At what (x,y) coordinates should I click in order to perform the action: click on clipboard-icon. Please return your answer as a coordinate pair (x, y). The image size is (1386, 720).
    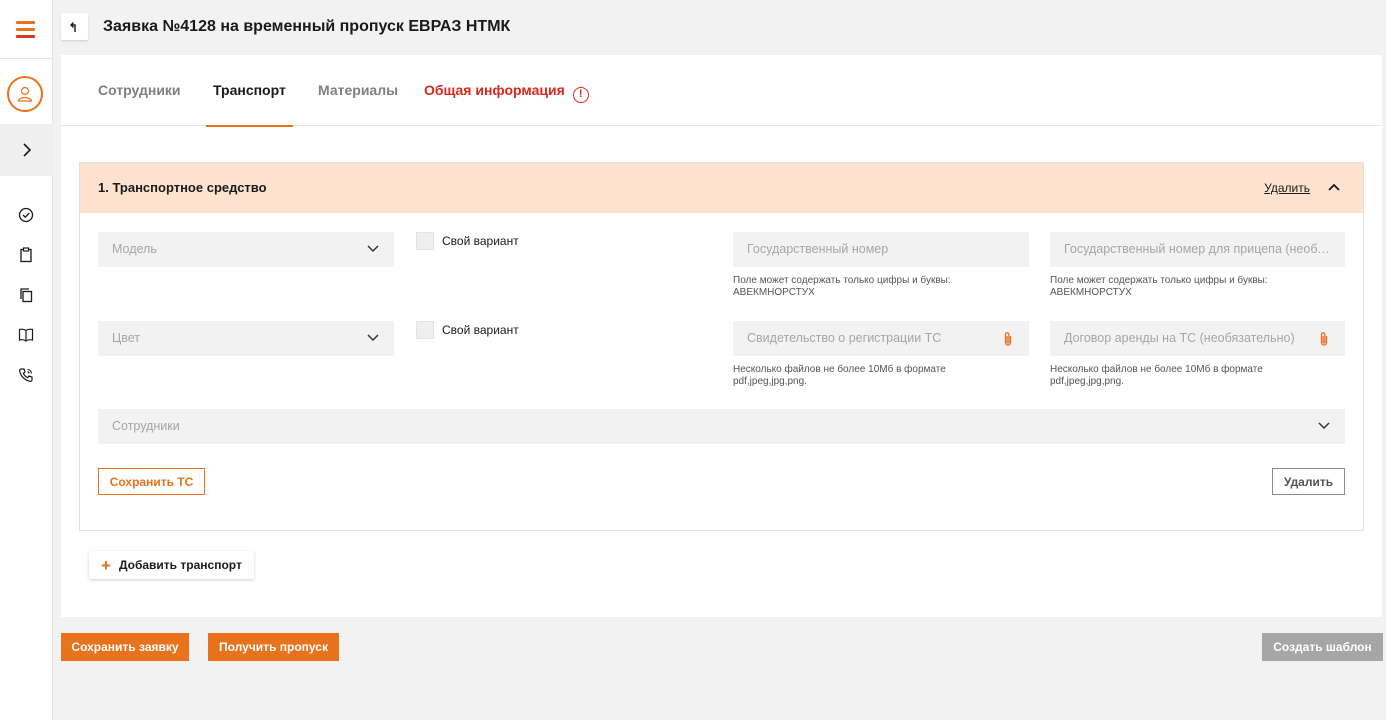
    Looking at the image, I should click on (26, 255).